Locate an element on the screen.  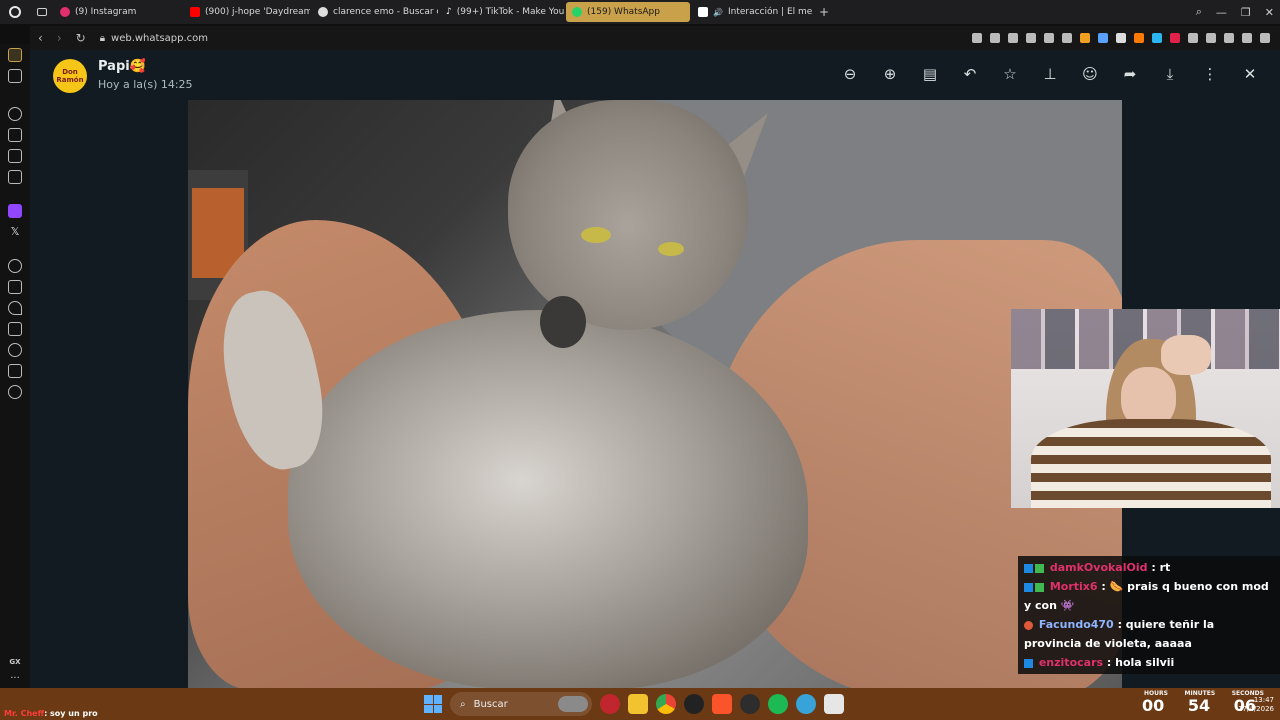
apps-grid-icon is located at coordinates (15, 287).